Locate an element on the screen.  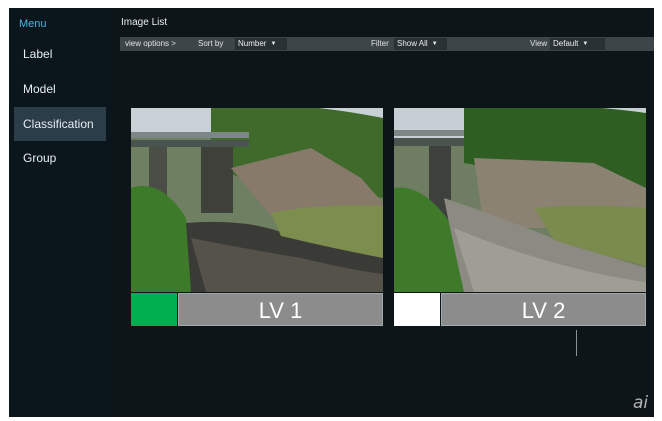
filter-value: Show All is located at coordinates (412, 43).